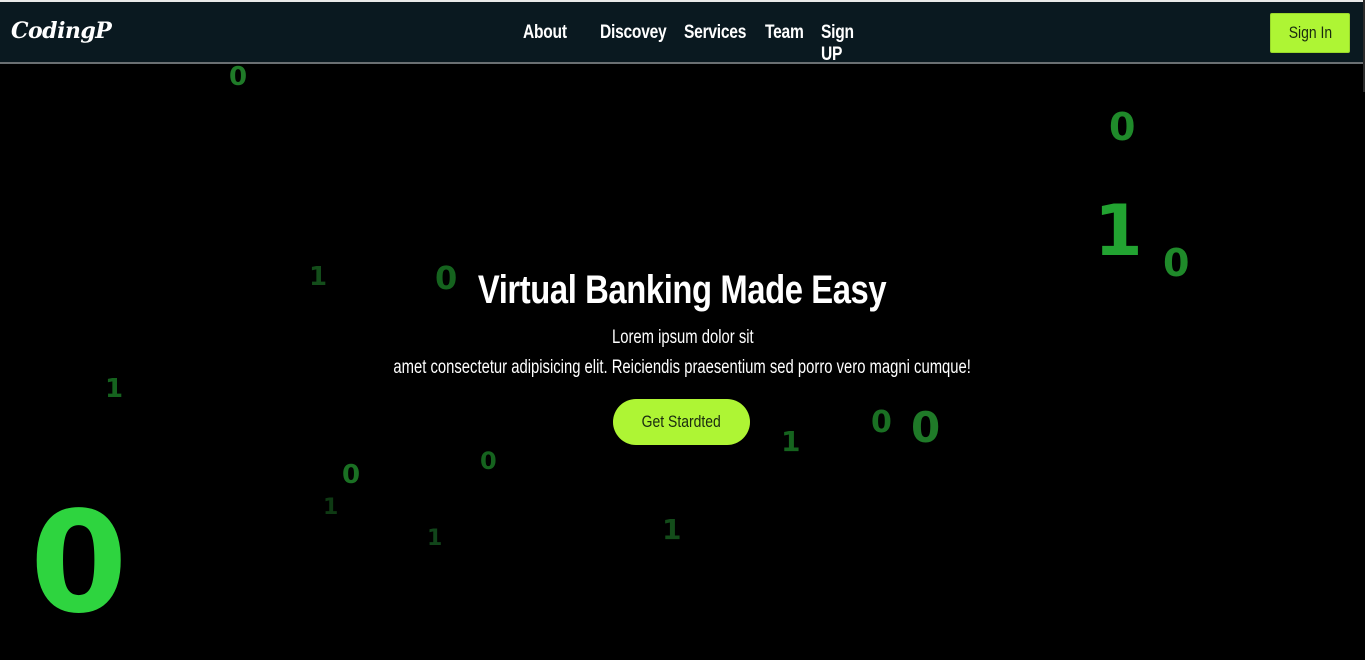 This screenshot has width=1365, height=660. I want to click on nav-link-about: About, so click(545, 33).